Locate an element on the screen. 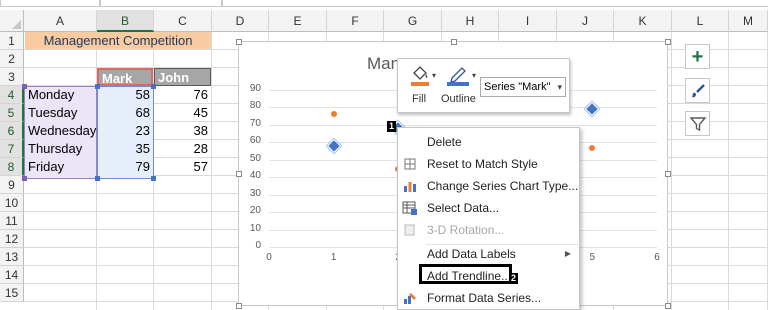 The height and width of the screenshot is (310, 768). 3d-rotation-icon is located at coordinates (409, 230).